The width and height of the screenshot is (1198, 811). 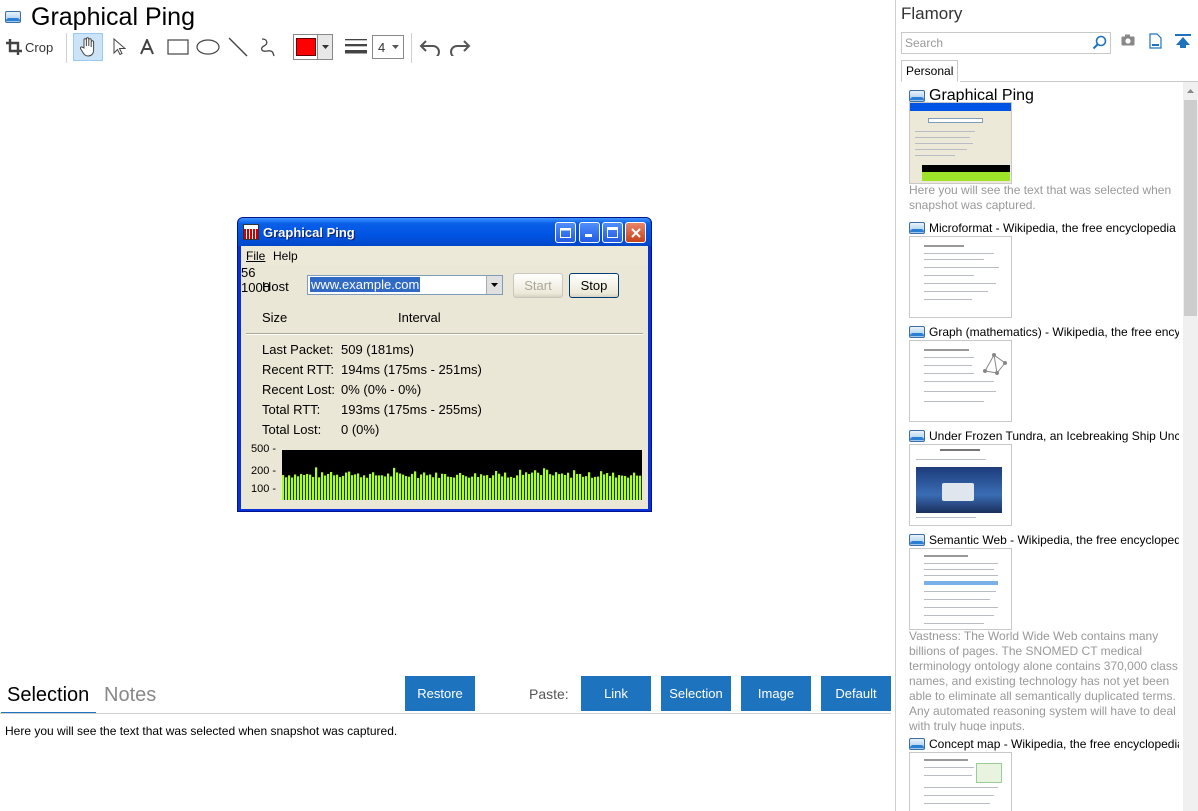 I want to click on tab-selection: Selection, so click(x=48, y=695).